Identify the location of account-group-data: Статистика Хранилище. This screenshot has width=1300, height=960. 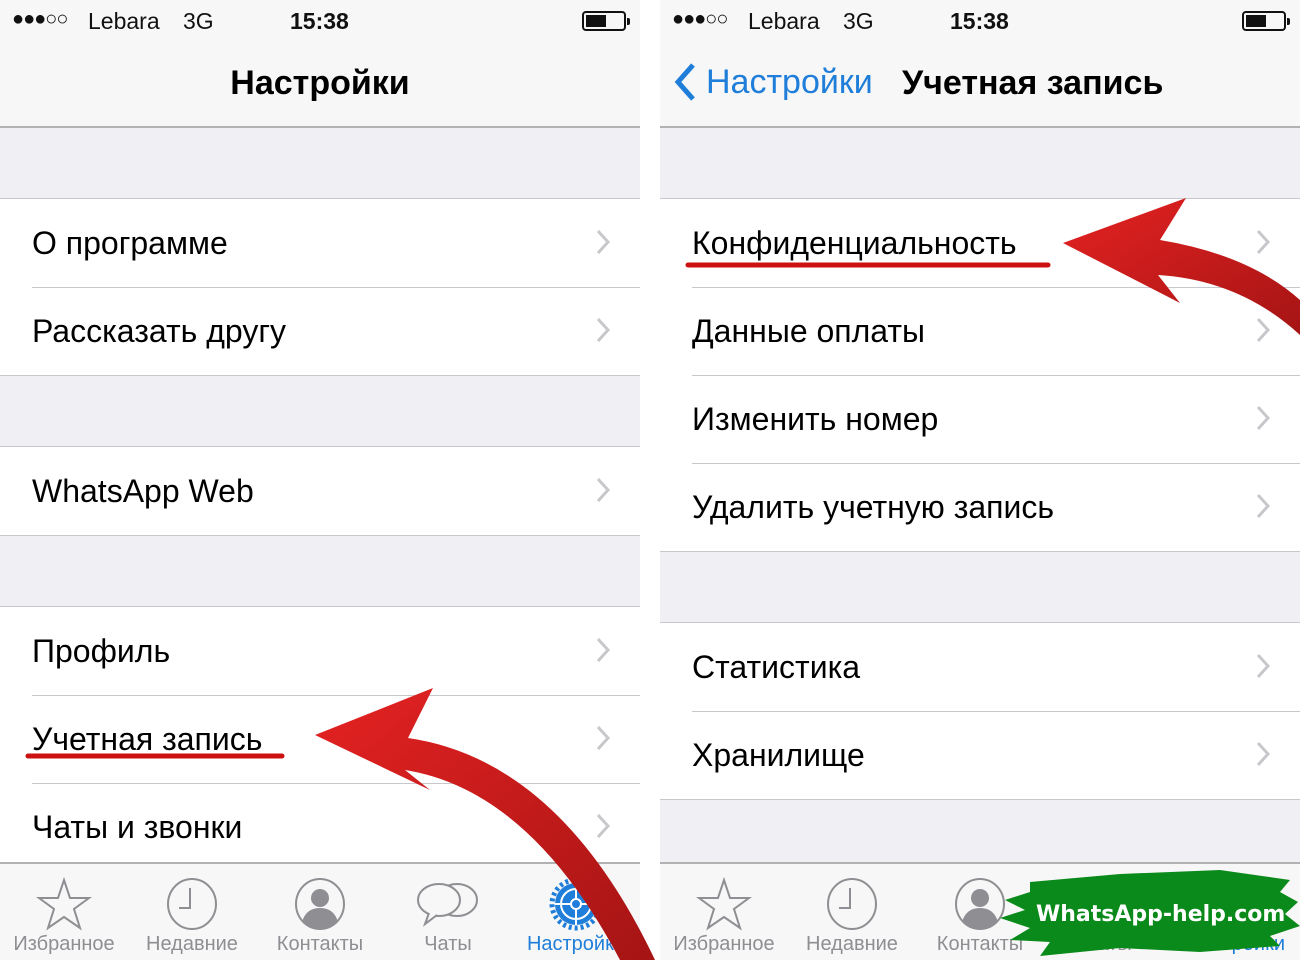
(980, 711).